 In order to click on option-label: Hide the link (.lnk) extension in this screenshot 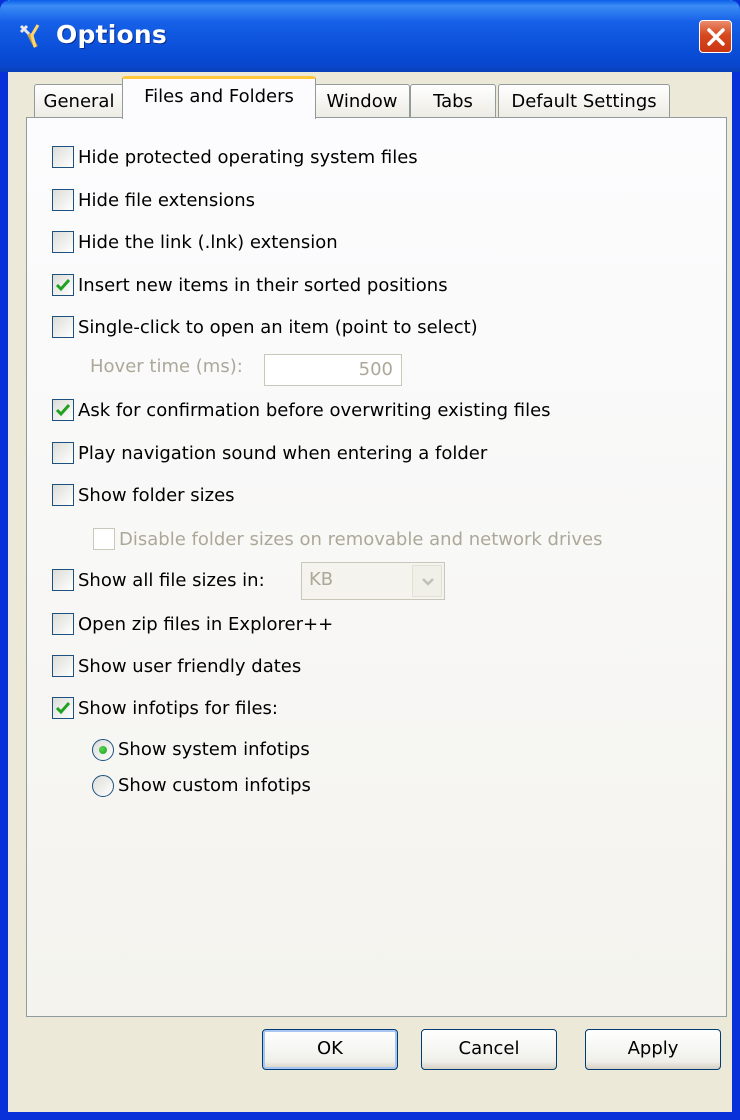, I will do `click(208, 242)`.